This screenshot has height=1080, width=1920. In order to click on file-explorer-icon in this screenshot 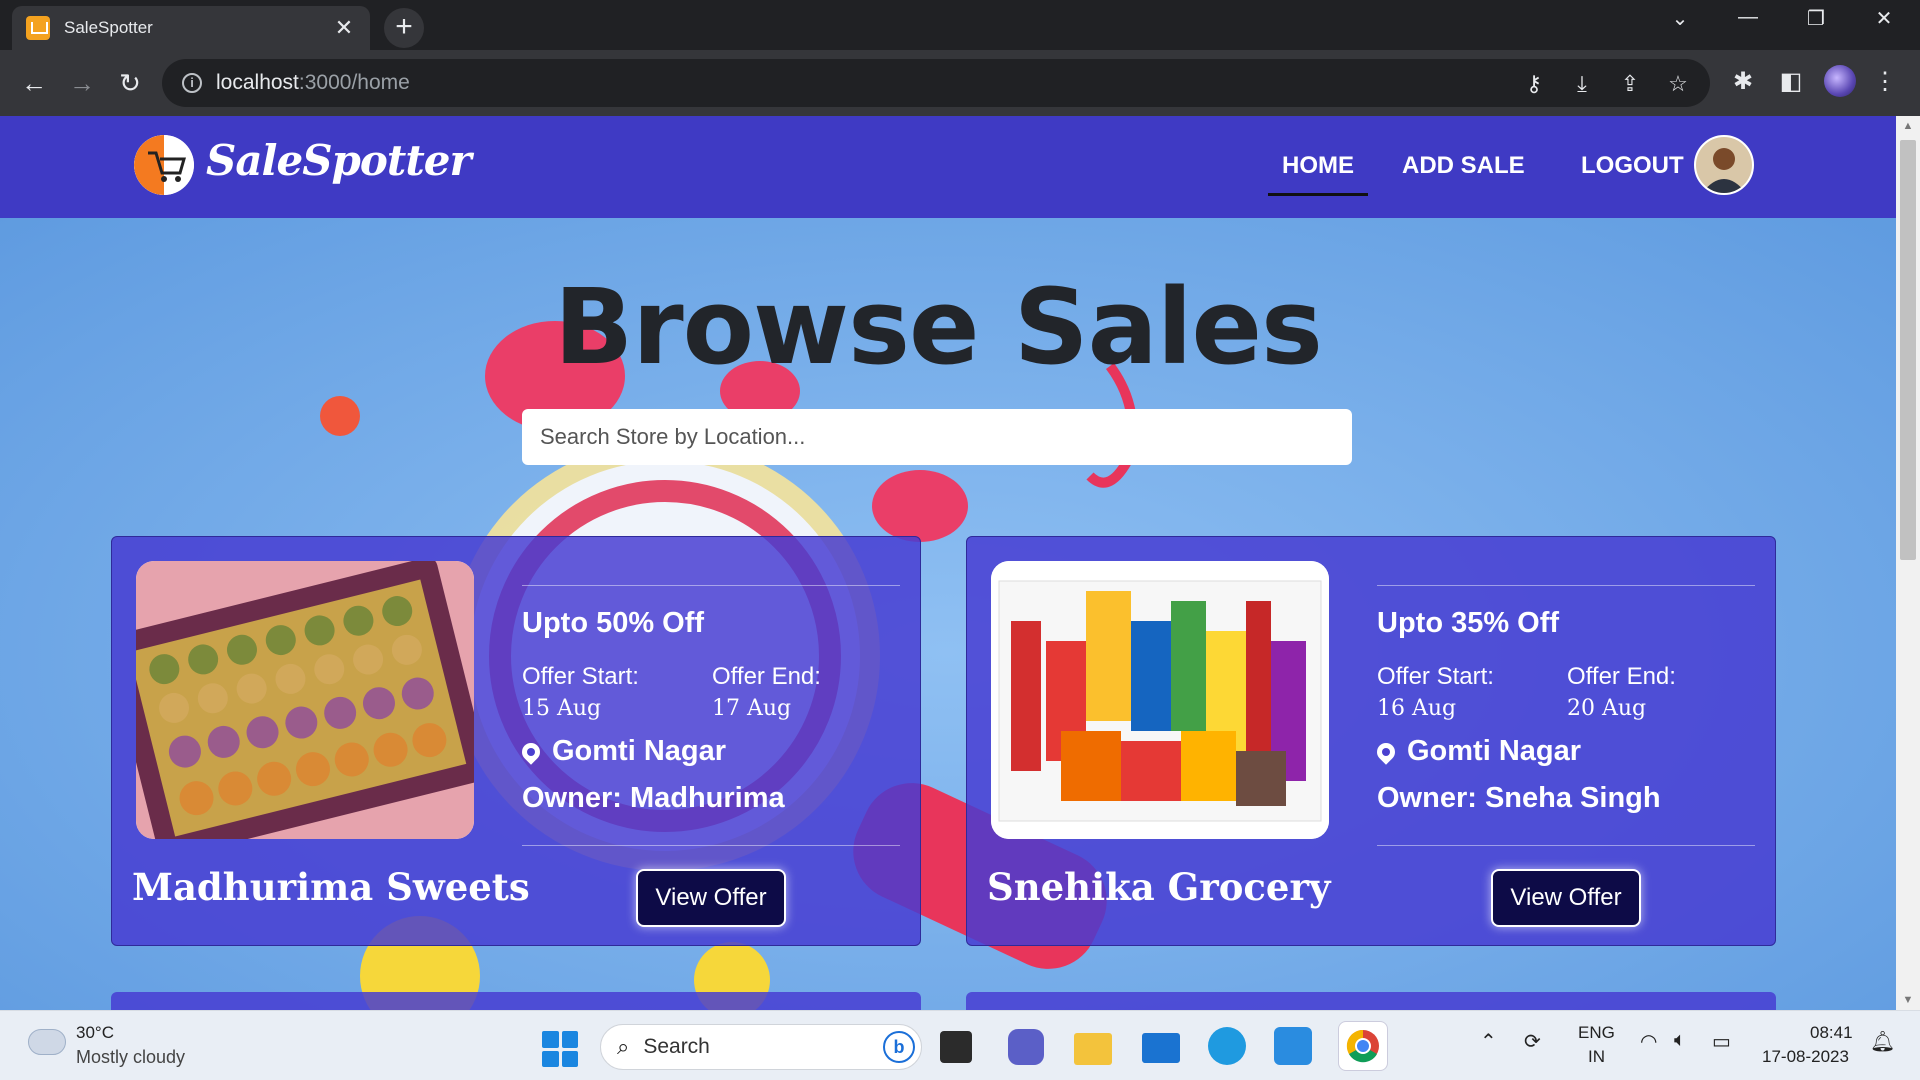, I will do `click(1093, 1049)`.